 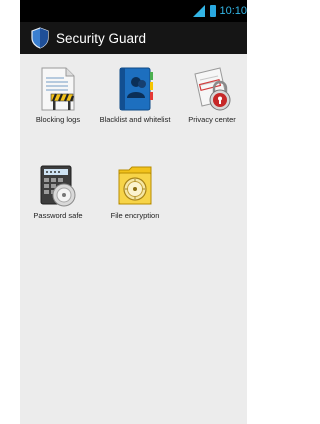 What do you see at coordinates (133, 416) in the screenshot?
I see `bottom-bar` at bounding box center [133, 416].